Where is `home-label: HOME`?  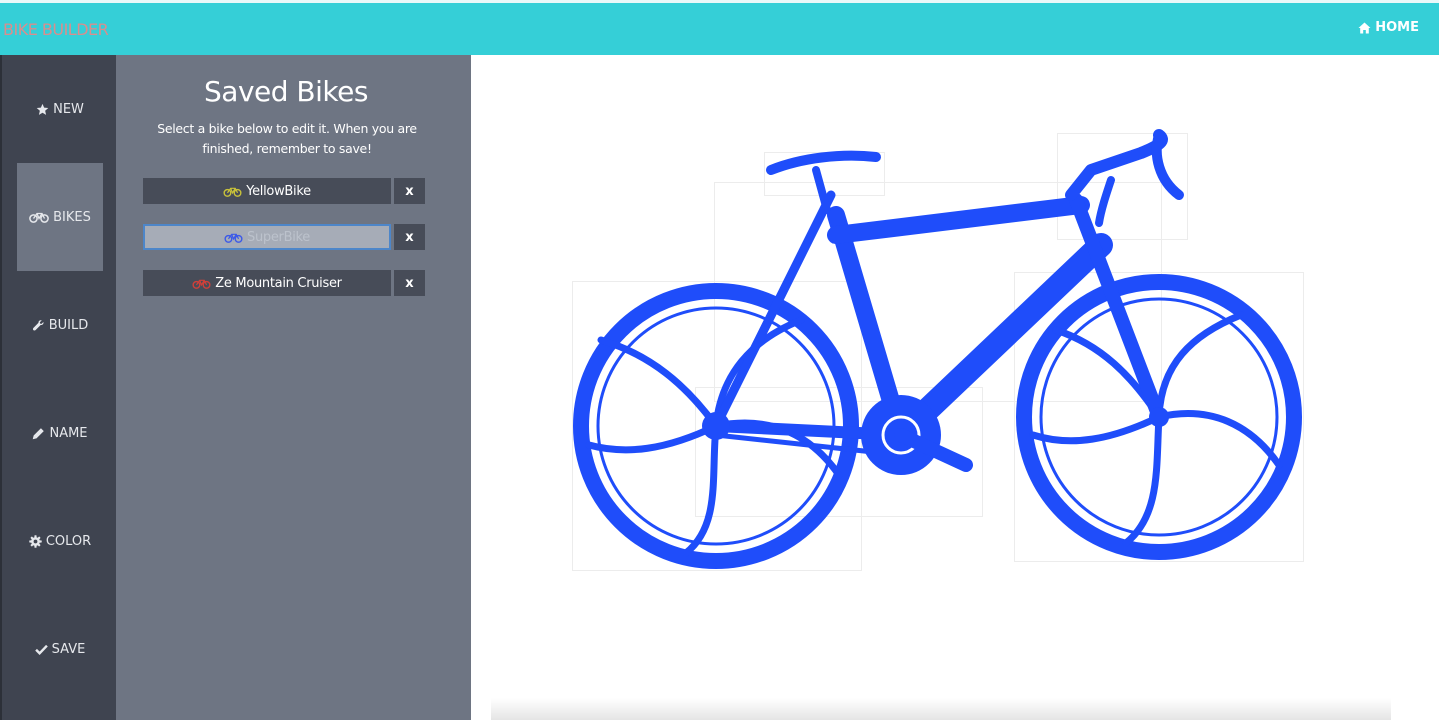
home-label: HOME is located at coordinates (1397, 27).